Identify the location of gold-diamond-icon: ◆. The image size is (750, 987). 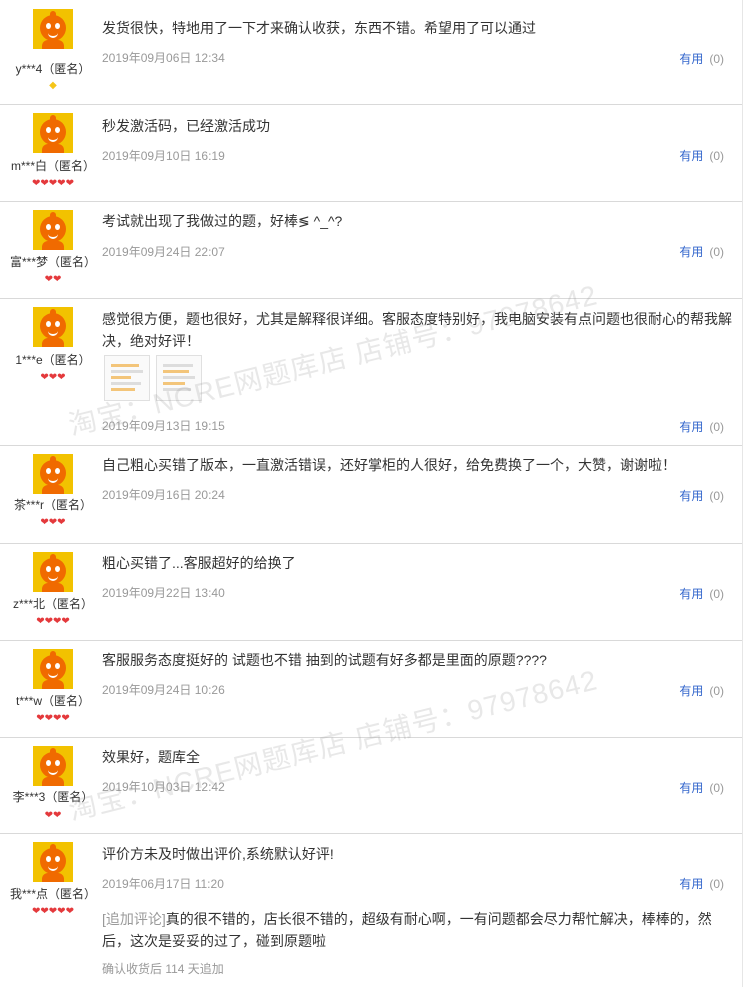
(53, 85).